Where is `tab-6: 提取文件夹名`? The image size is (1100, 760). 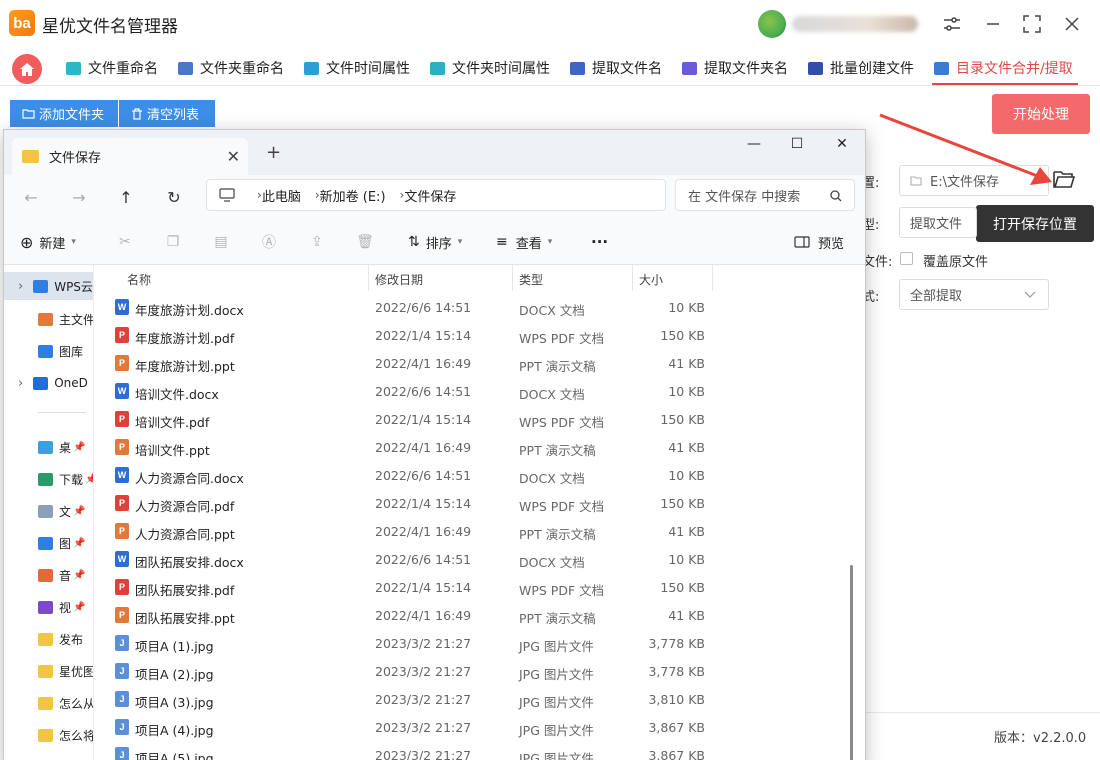 tab-6: 提取文件夹名 is located at coordinates (735, 68).